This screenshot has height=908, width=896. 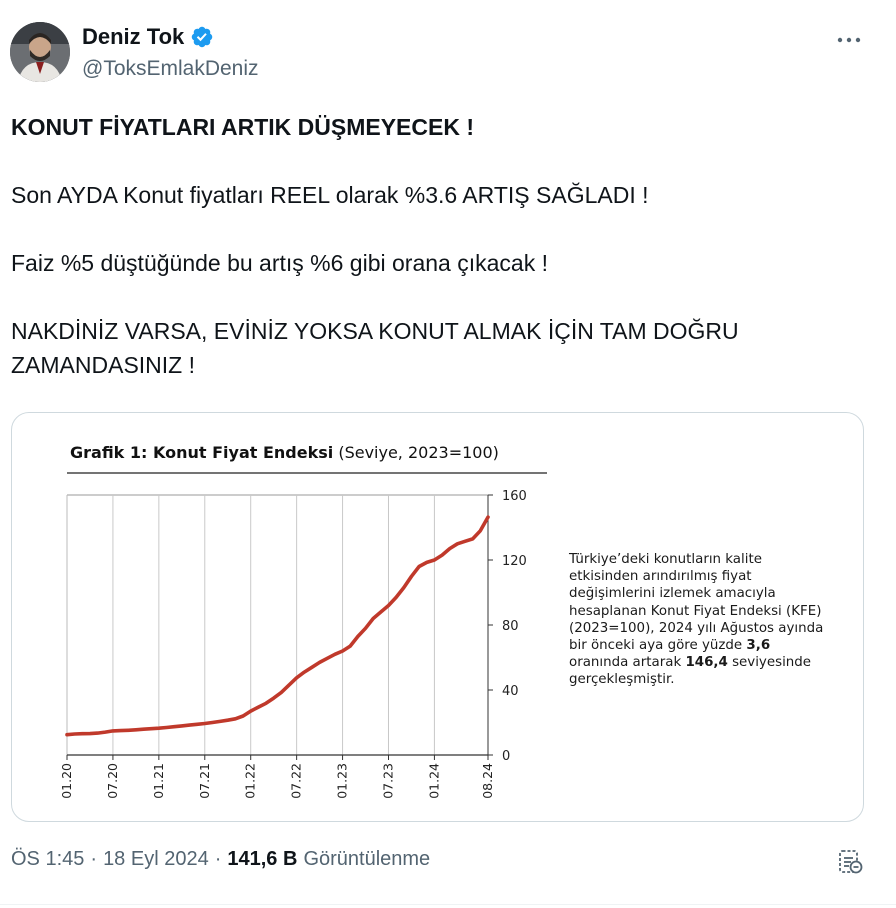 What do you see at coordinates (133, 37) in the screenshot?
I see `author-display-name: Deniz Tok` at bounding box center [133, 37].